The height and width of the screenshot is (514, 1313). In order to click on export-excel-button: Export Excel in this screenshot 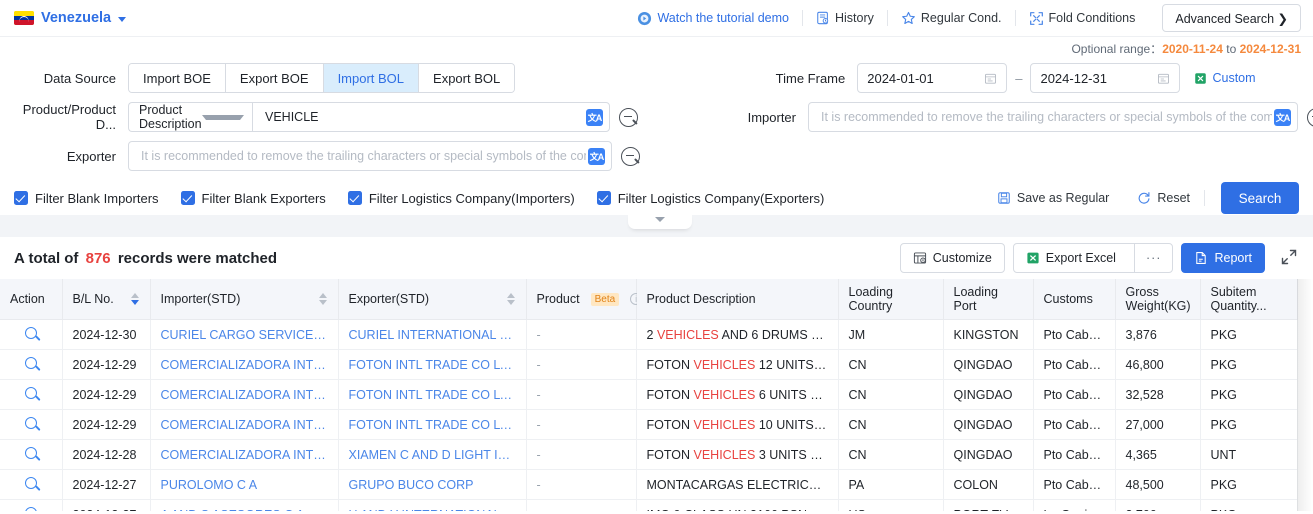, I will do `click(1071, 258)`.